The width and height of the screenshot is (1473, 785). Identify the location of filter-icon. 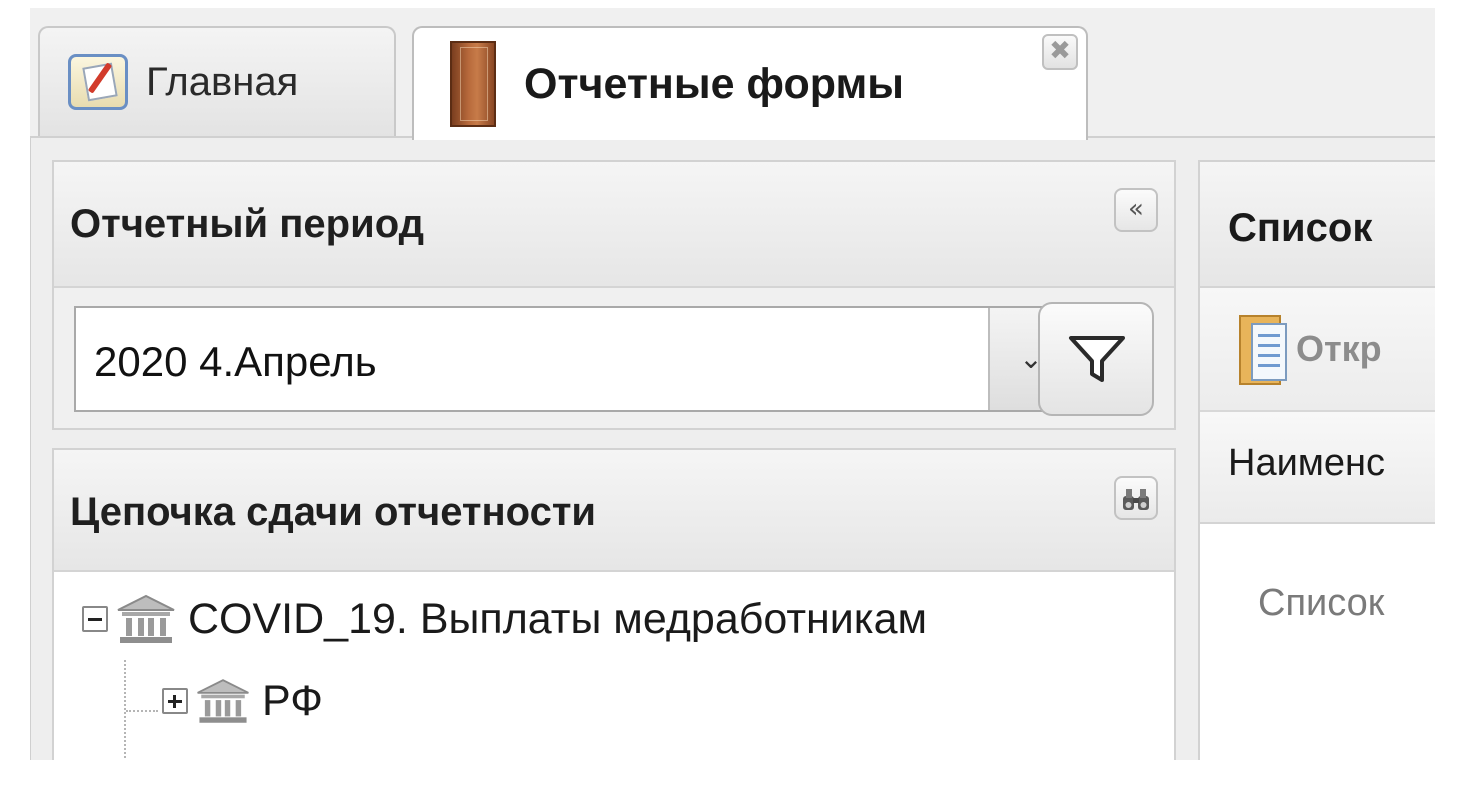
(1097, 359).